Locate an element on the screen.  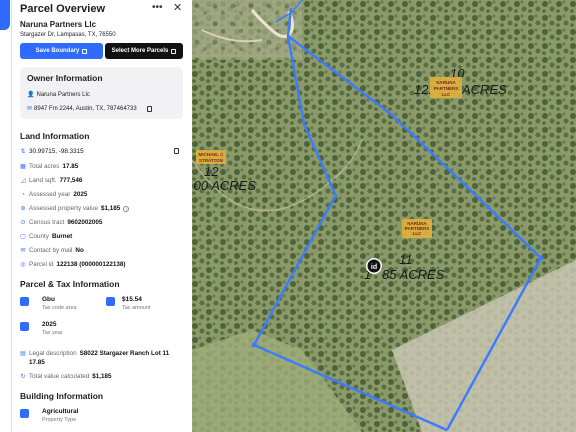
tax-year: 2025 Tax year is located at coordinates (52, 328).